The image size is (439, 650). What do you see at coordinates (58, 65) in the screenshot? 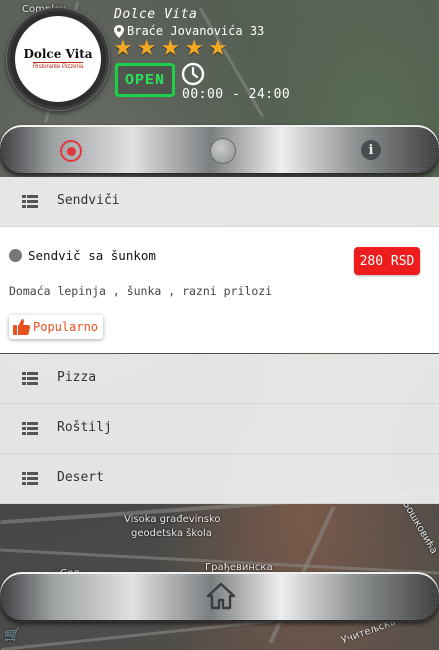
I see `logo-subtitle: Ristorante Pizzeria` at bounding box center [58, 65].